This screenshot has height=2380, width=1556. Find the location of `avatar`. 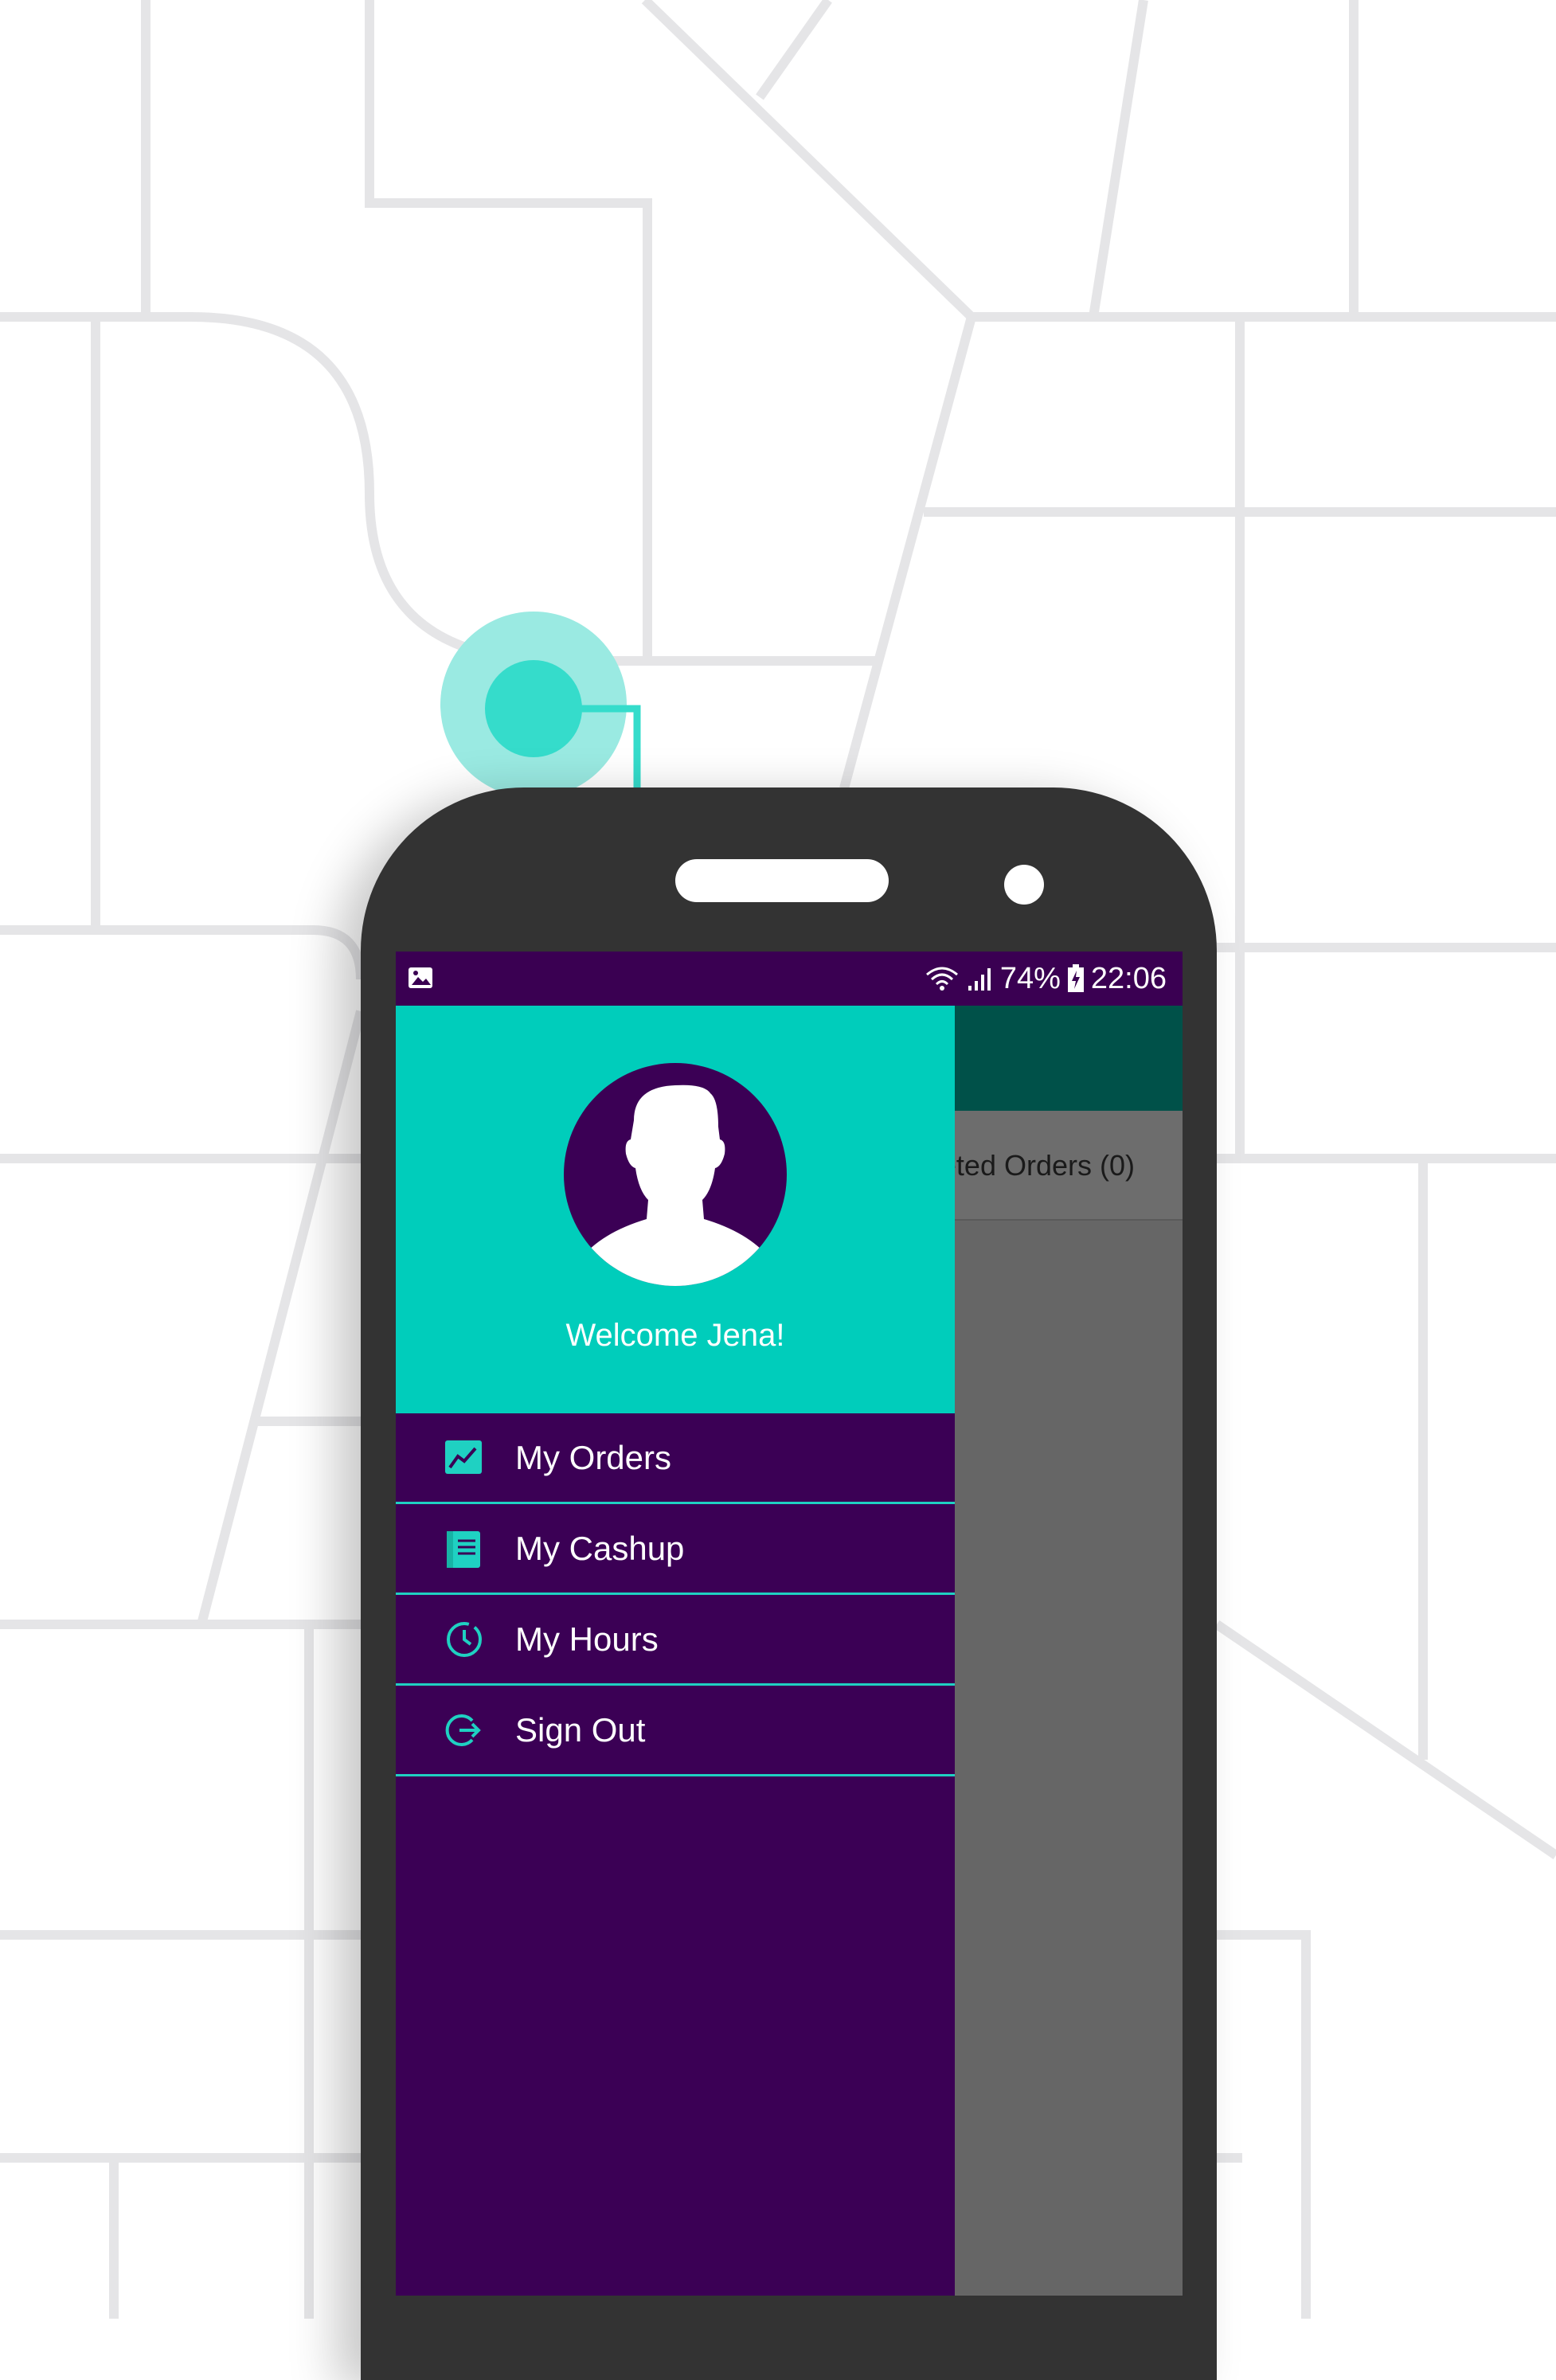

avatar is located at coordinates (675, 1174).